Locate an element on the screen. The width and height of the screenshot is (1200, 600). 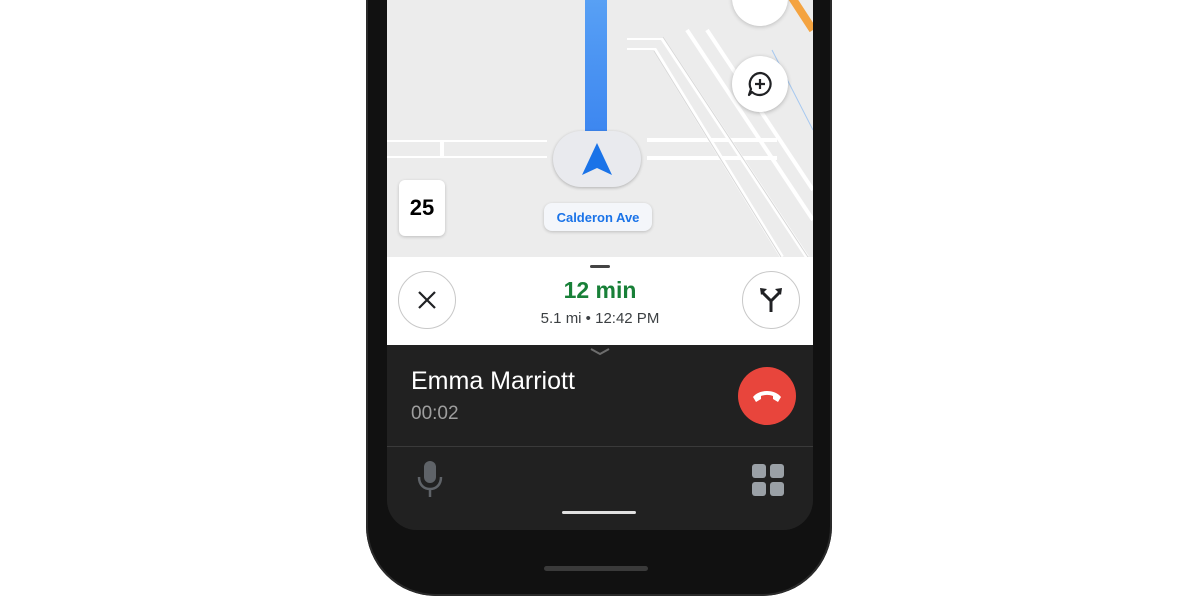
chevron-down-icon is located at coordinates (600, 352).